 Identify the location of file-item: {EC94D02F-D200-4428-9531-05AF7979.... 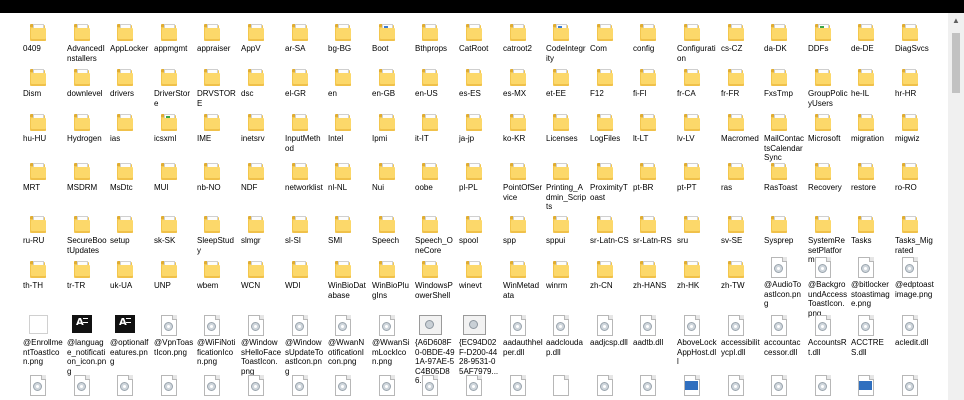
(475, 345).